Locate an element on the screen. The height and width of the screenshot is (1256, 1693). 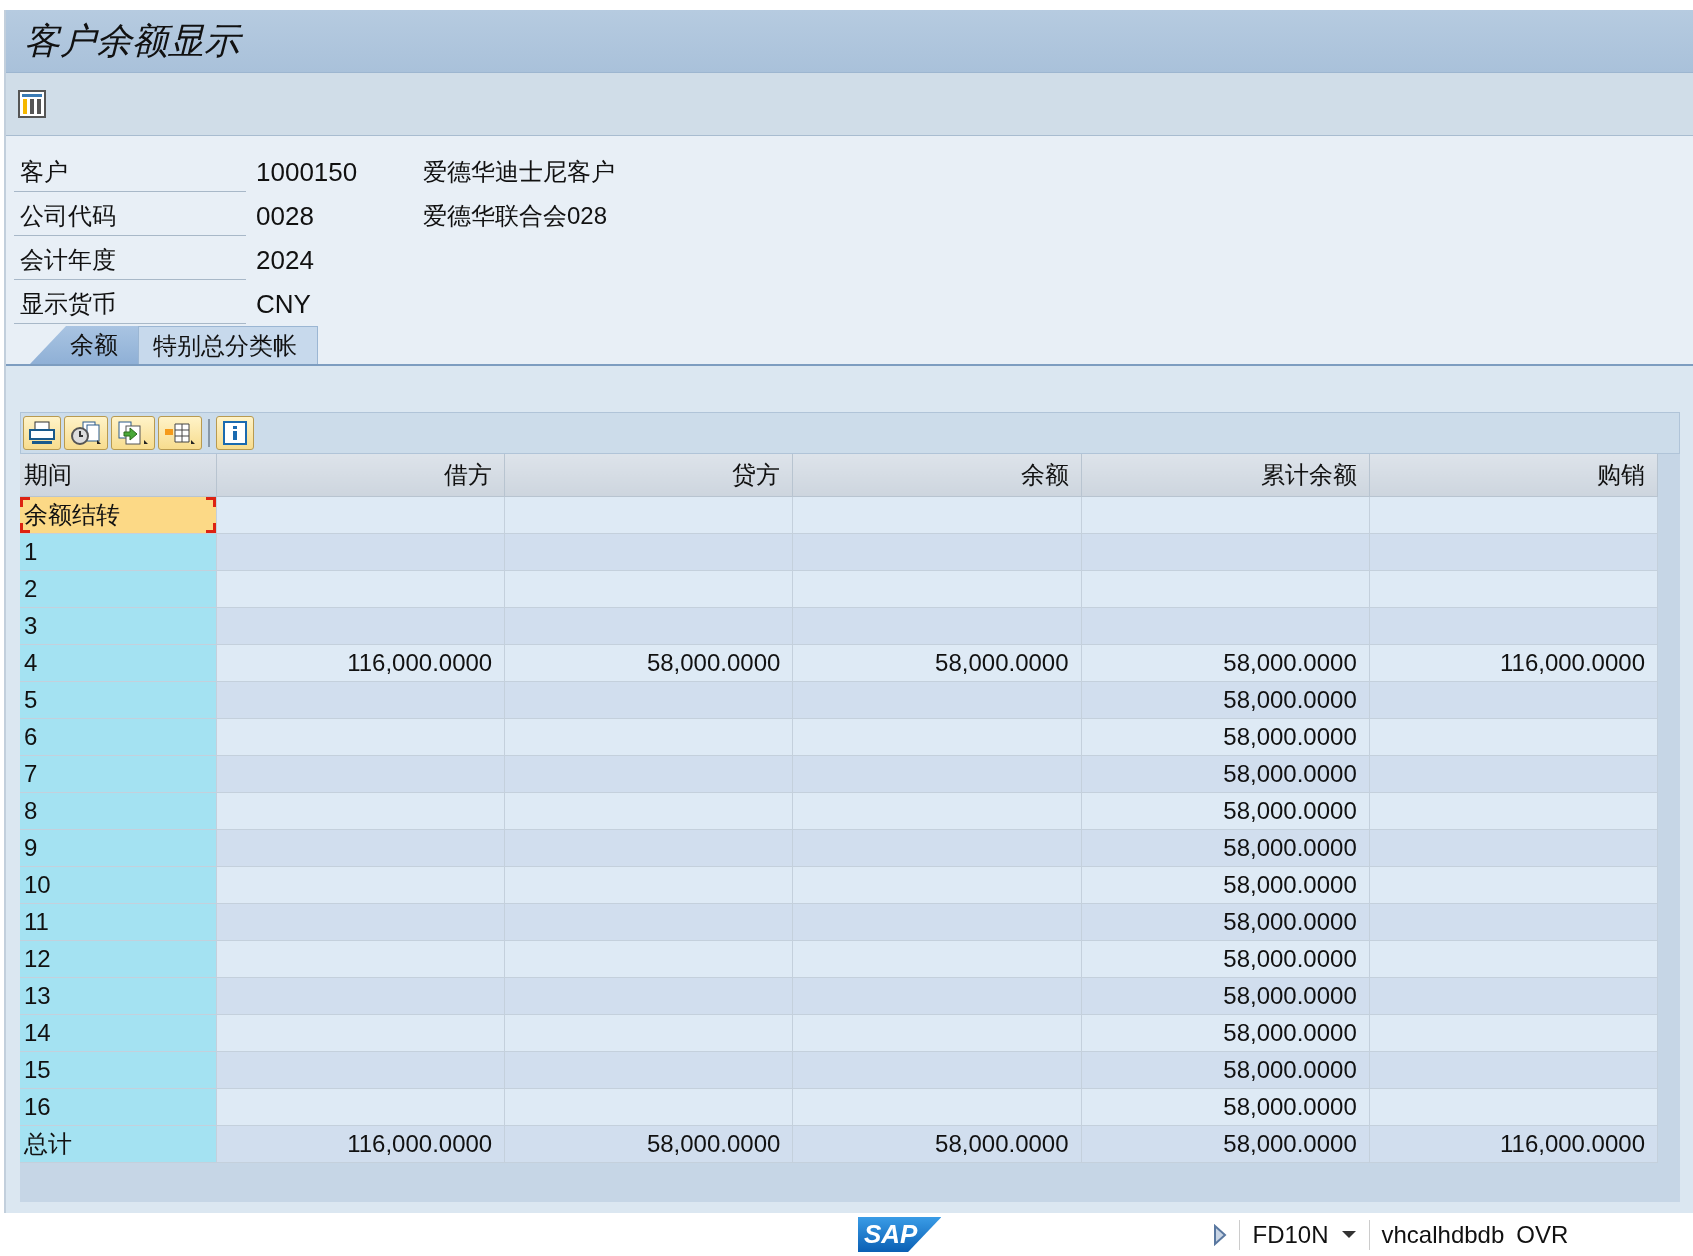
field-label: 客户 is located at coordinates (130, 172).